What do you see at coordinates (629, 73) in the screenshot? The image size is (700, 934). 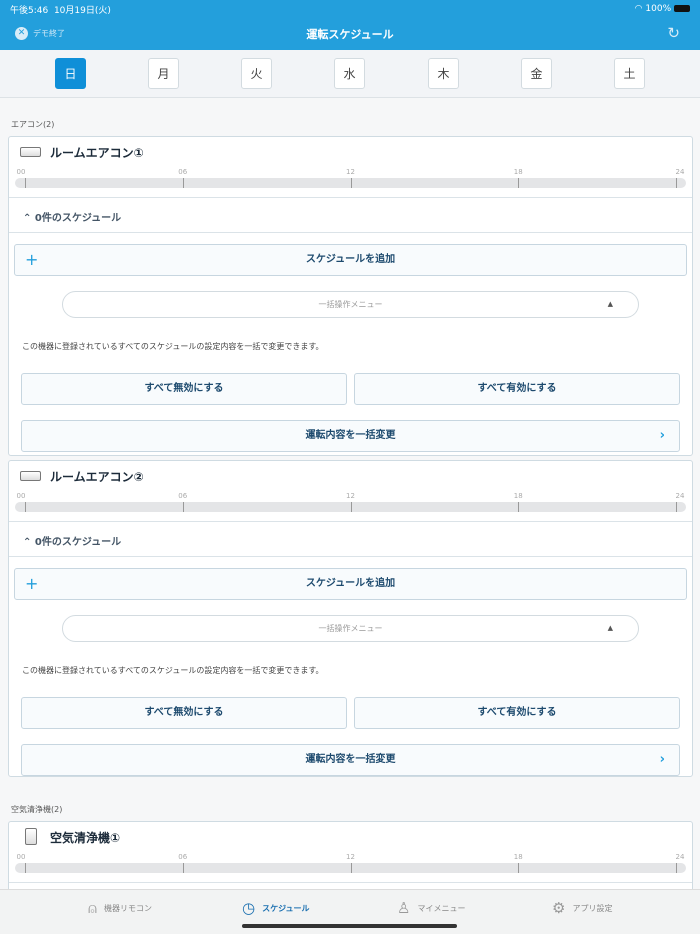 I see `day-tab-sat: 土` at bounding box center [629, 73].